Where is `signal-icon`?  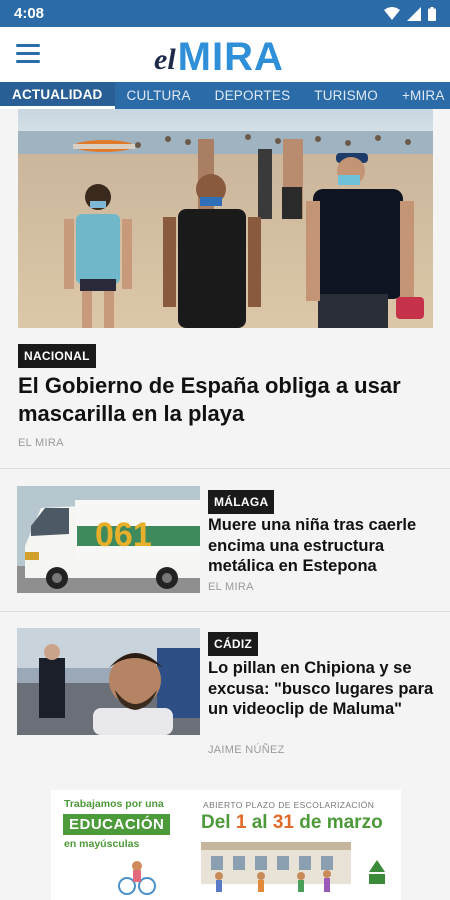
signal-icon is located at coordinates (414, 13).